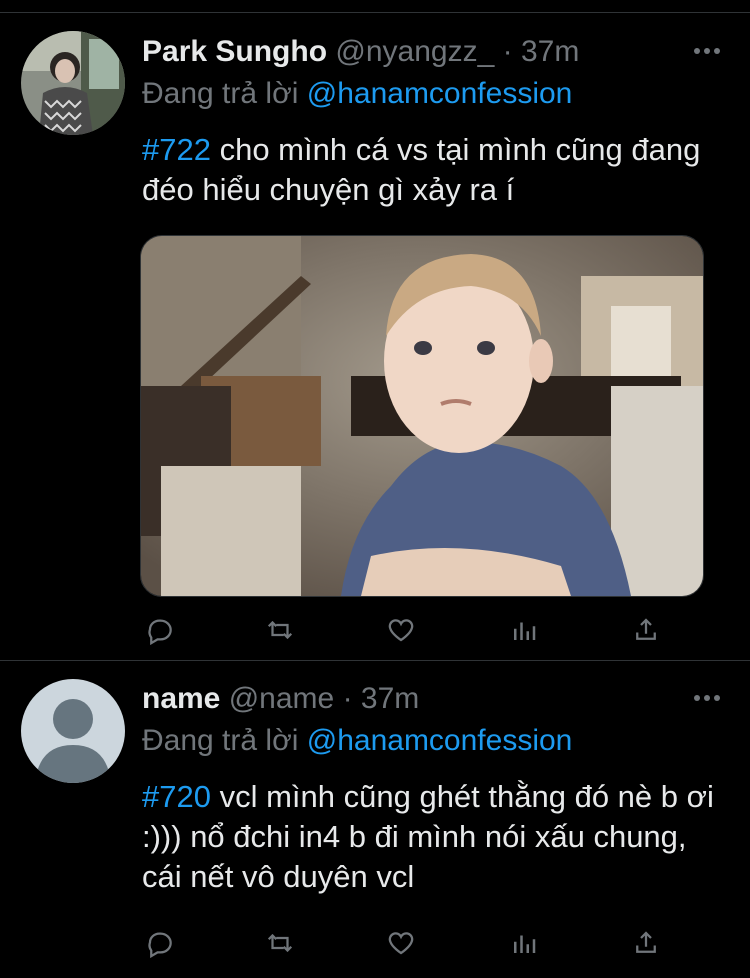 The image size is (750, 978). I want to click on author-handle: @name, so click(282, 698).